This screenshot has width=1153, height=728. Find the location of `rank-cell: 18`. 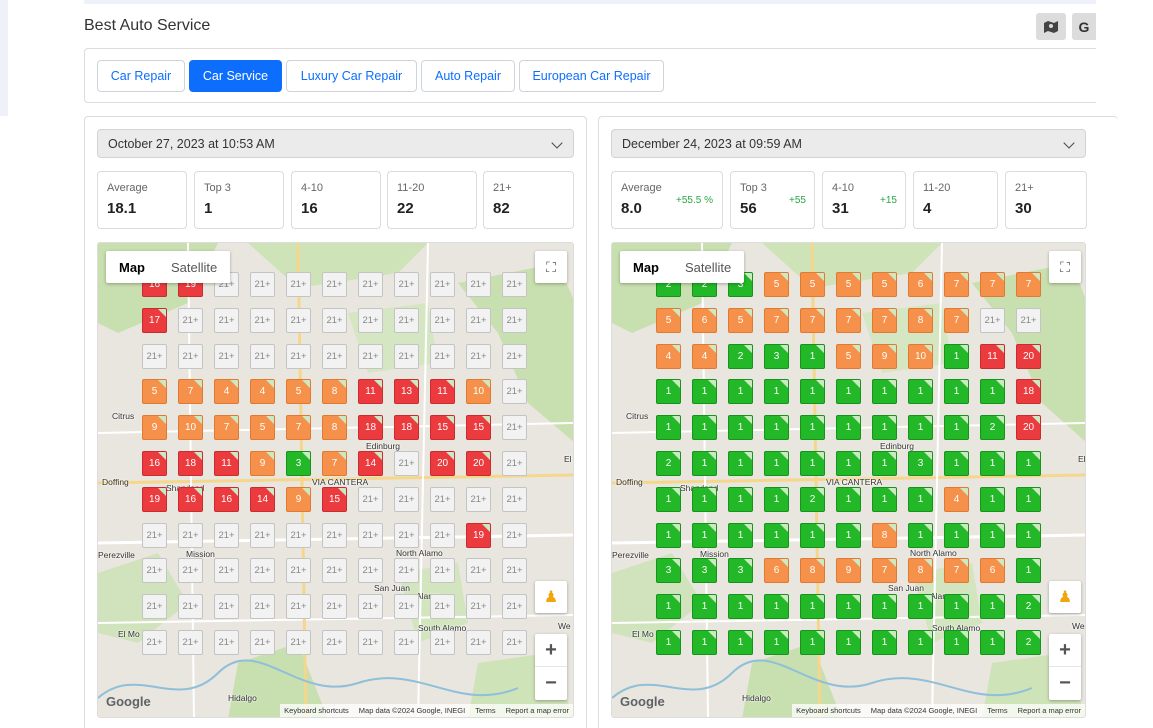

rank-cell: 18 is located at coordinates (406, 428).